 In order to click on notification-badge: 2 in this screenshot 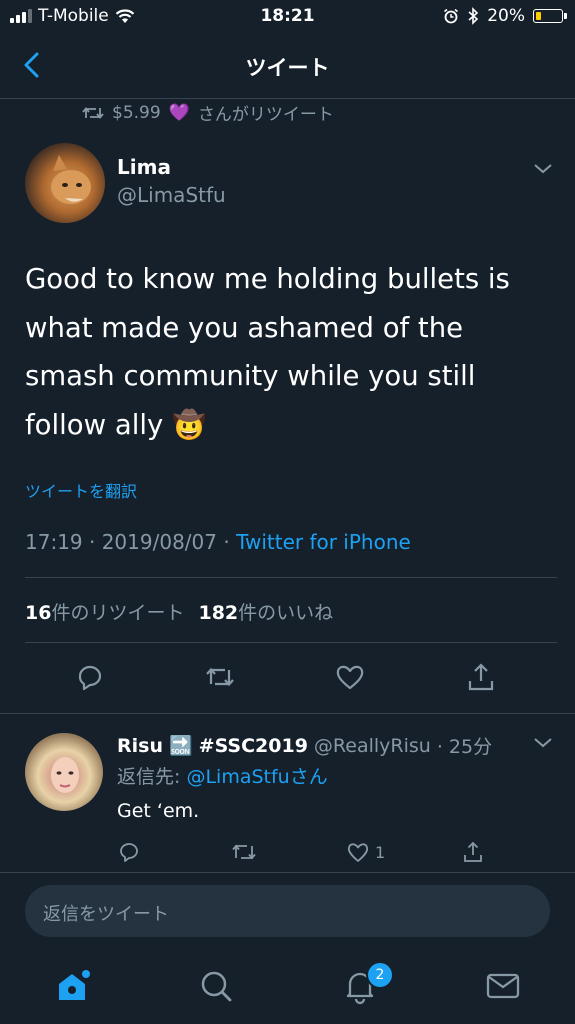, I will do `click(380, 975)`.